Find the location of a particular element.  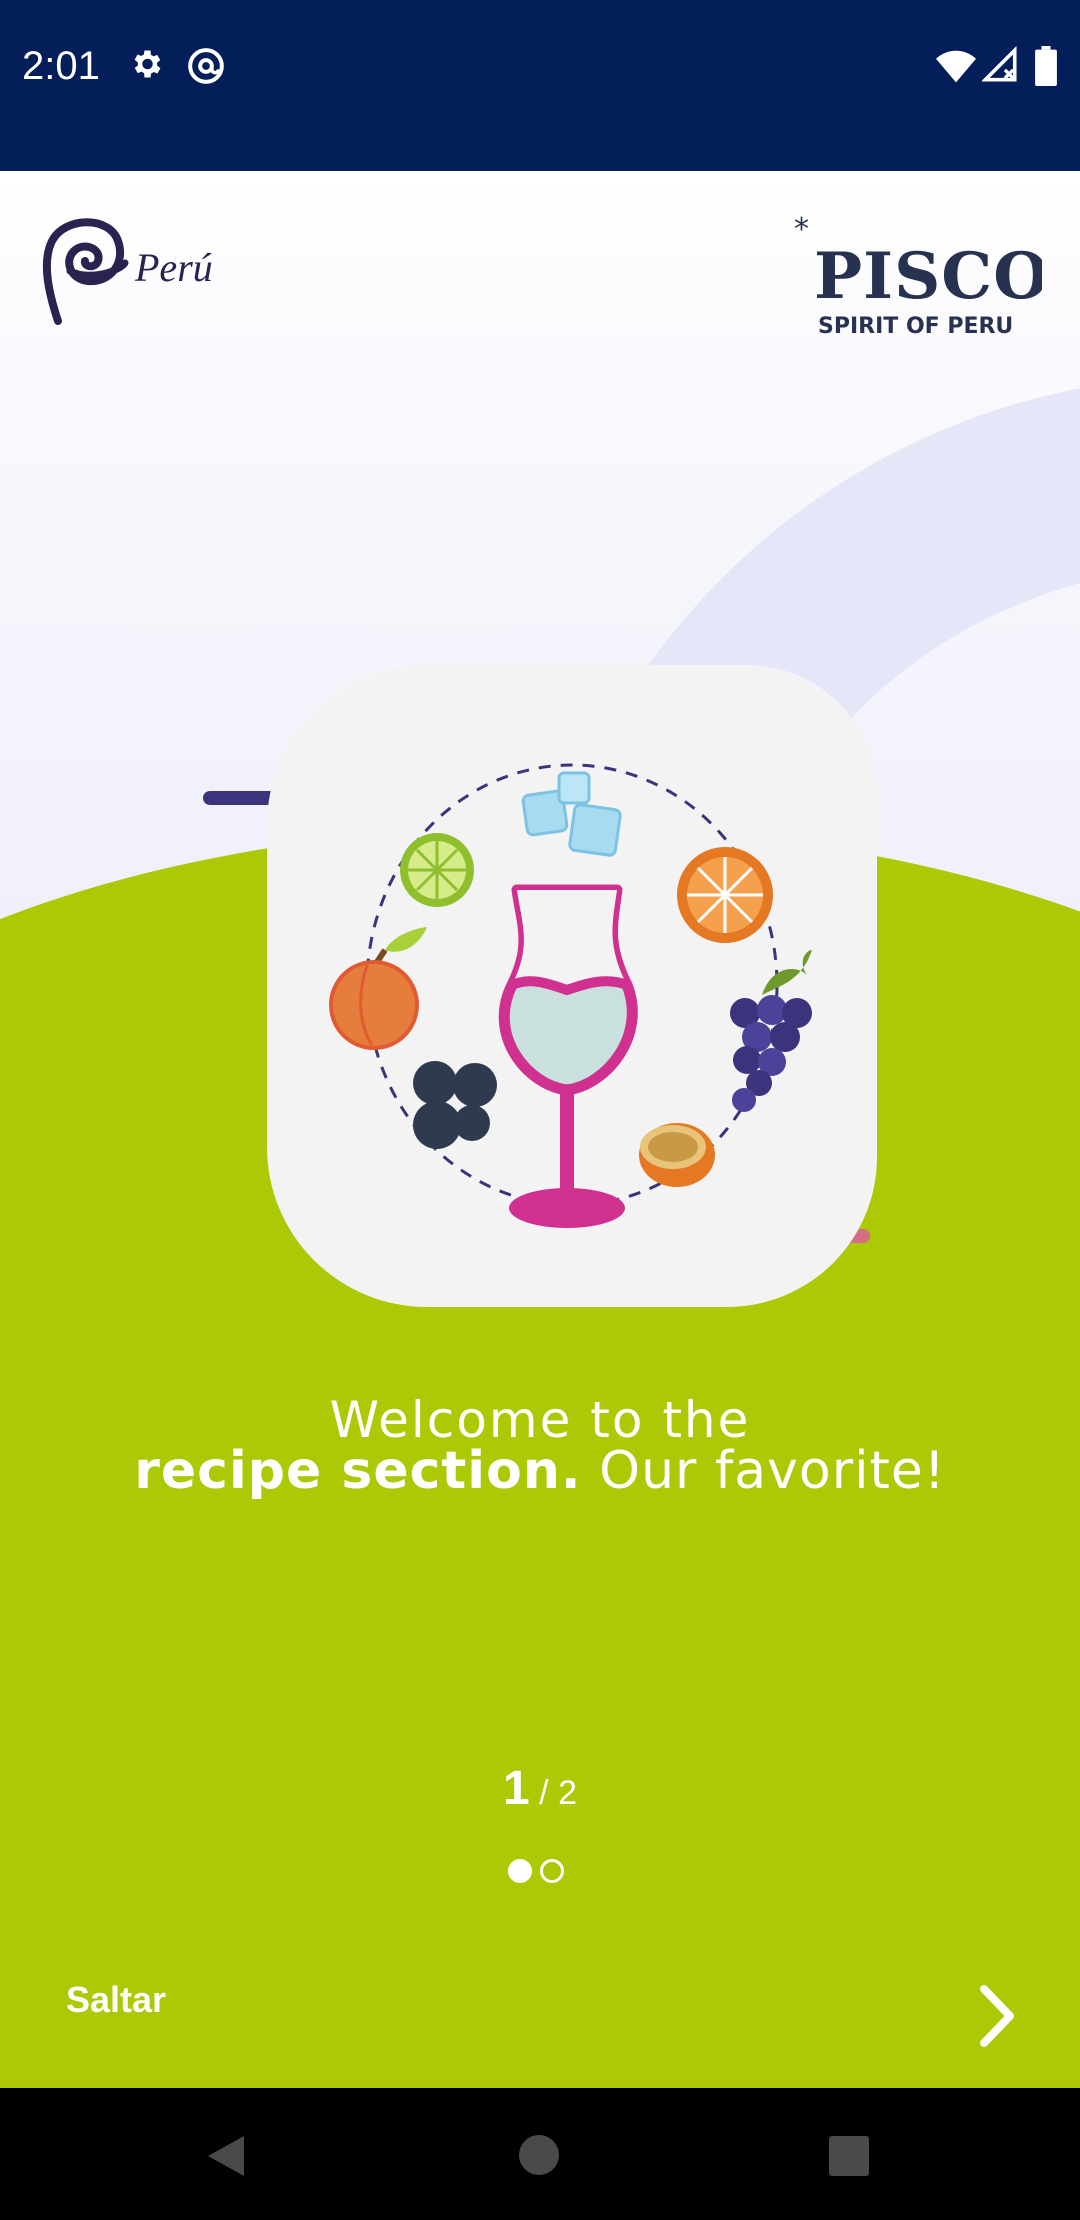

page-indicator-text: 1 / 2 is located at coordinates (540, 1788).